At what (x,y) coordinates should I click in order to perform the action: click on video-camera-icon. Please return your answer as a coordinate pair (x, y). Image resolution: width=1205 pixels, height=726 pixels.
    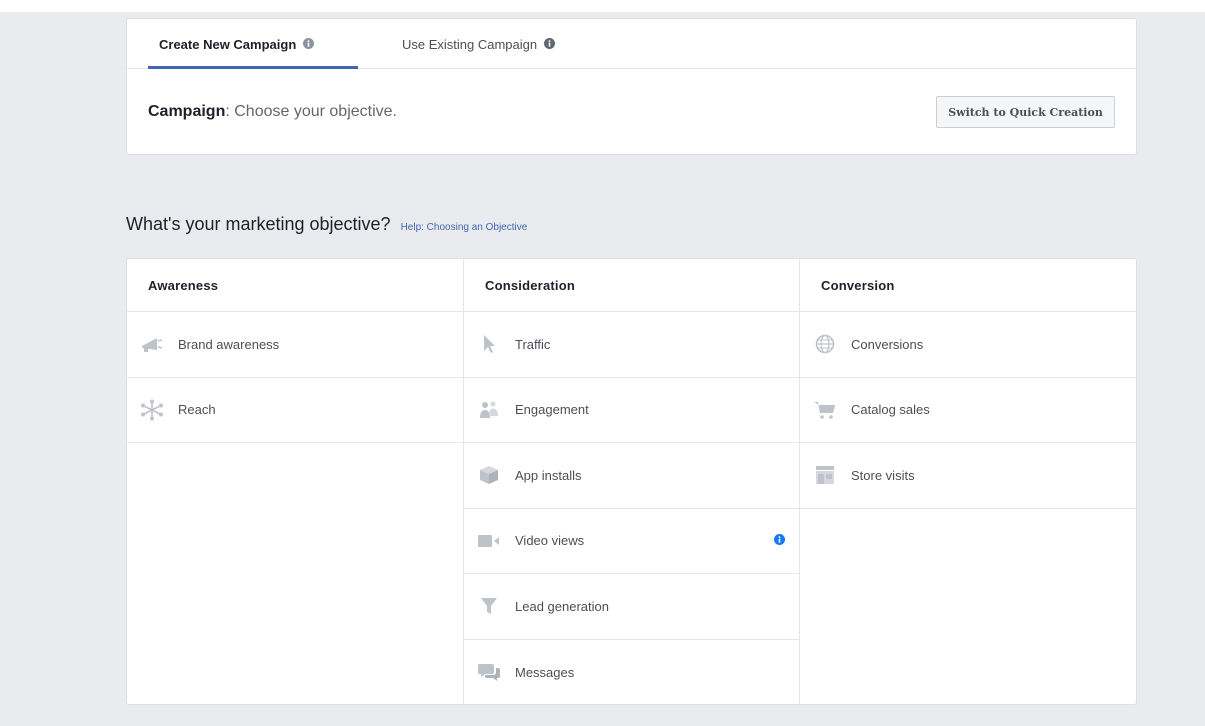
    Looking at the image, I should click on (489, 541).